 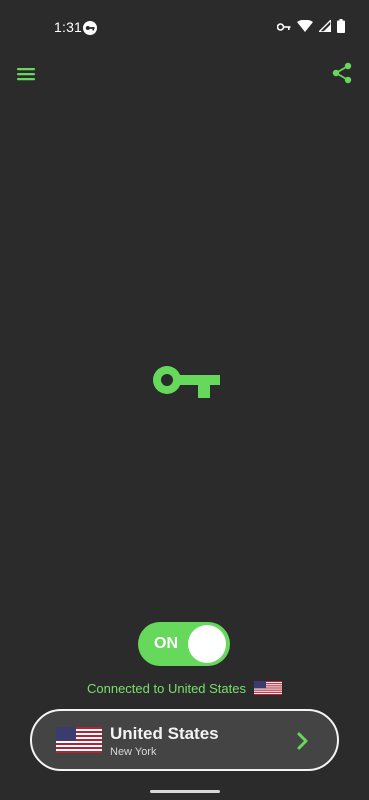 What do you see at coordinates (185, 382) in the screenshot?
I see `key-icon` at bounding box center [185, 382].